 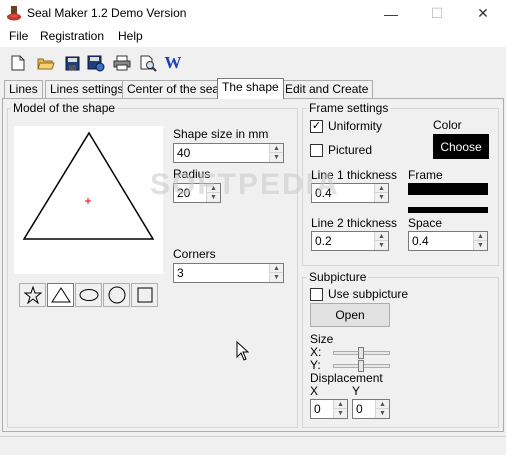 I want to click on corners-label: Corners, so click(x=194, y=254).